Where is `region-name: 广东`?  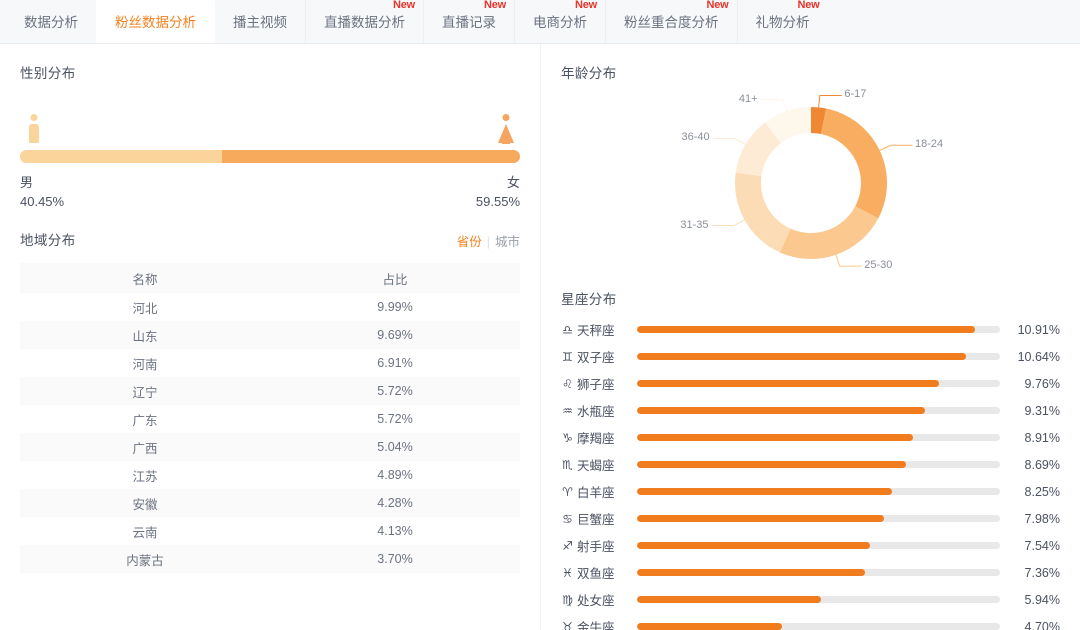
region-name: 广东 is located at coordinates (145, 420).